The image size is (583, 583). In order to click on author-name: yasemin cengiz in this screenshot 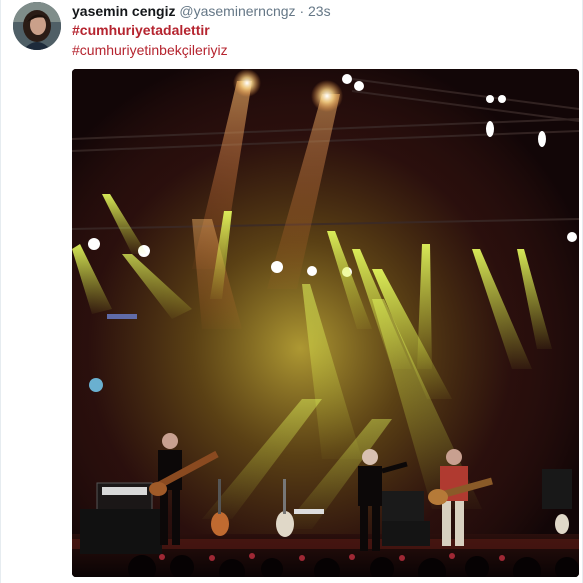, I will do `click(124, 11)`.